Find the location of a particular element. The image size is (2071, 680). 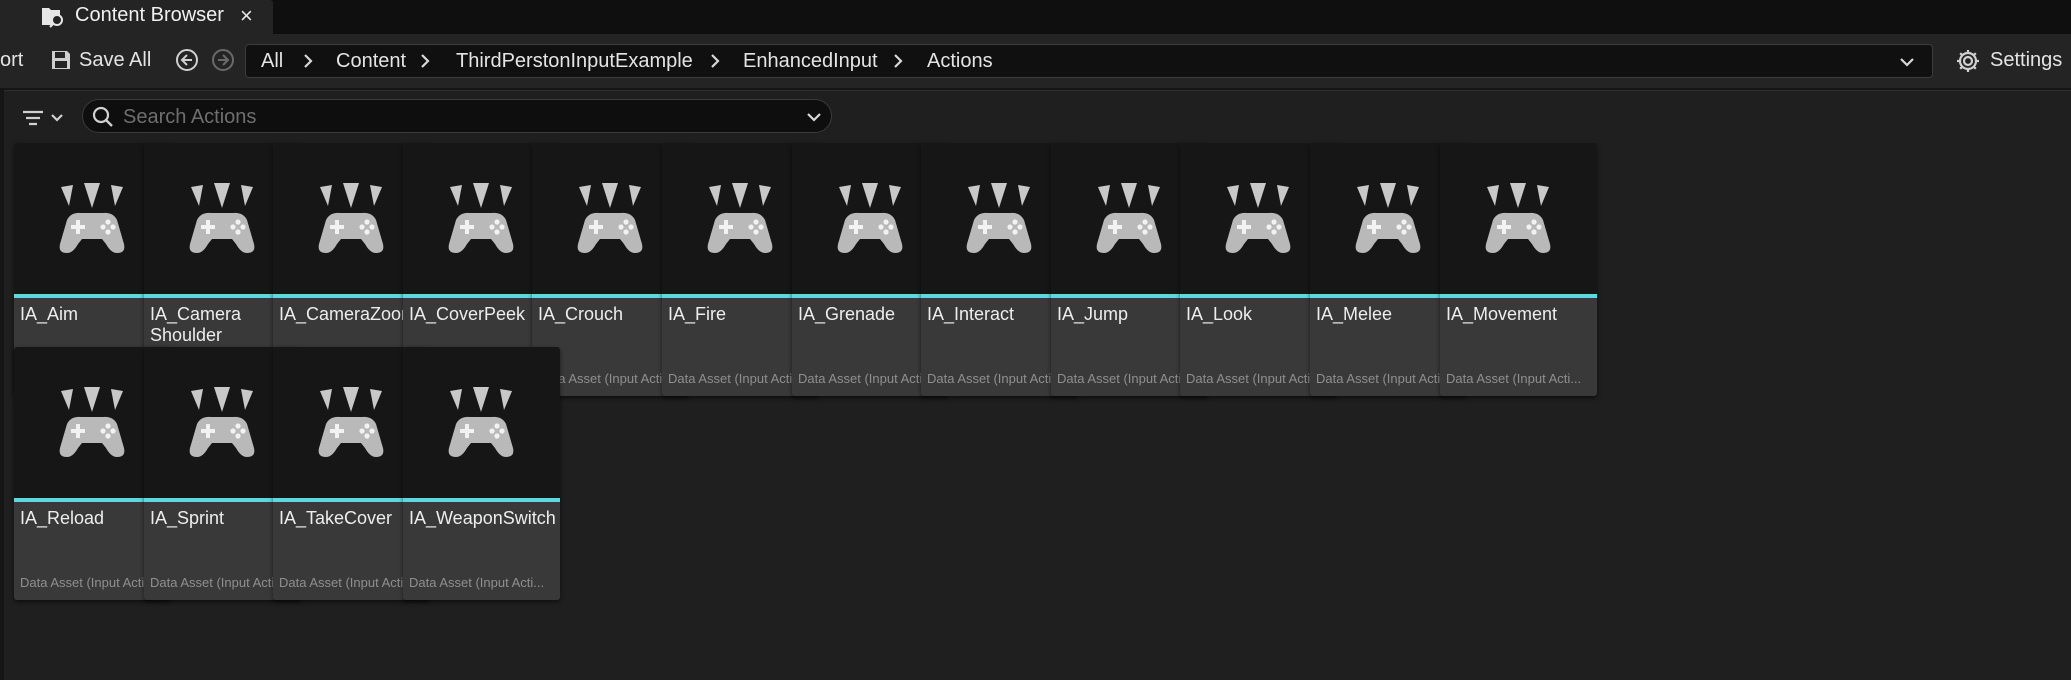

close-icon: × is located at coordinates (246, 16).